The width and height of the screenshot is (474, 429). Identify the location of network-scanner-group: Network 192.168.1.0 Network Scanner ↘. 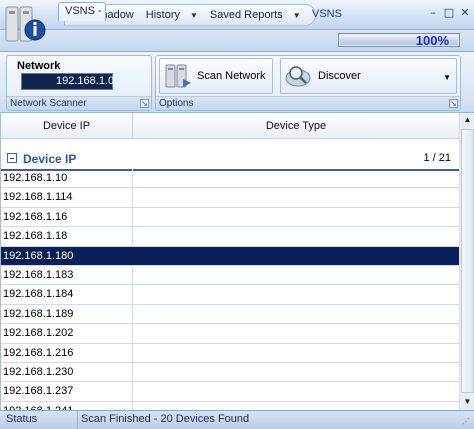
(79, 83).